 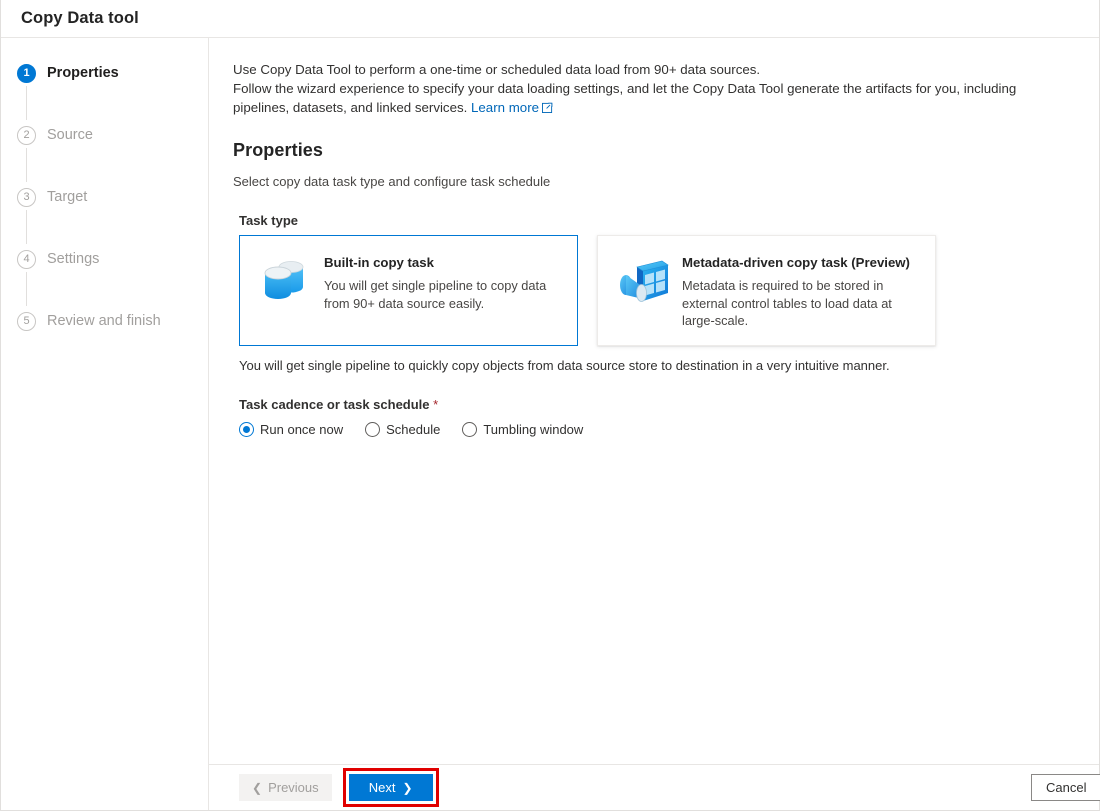 What do you see at coordinates (26, 73) in the screenshot?
I see `step-number-badge-1: 1` at bounding box center [26, 73].